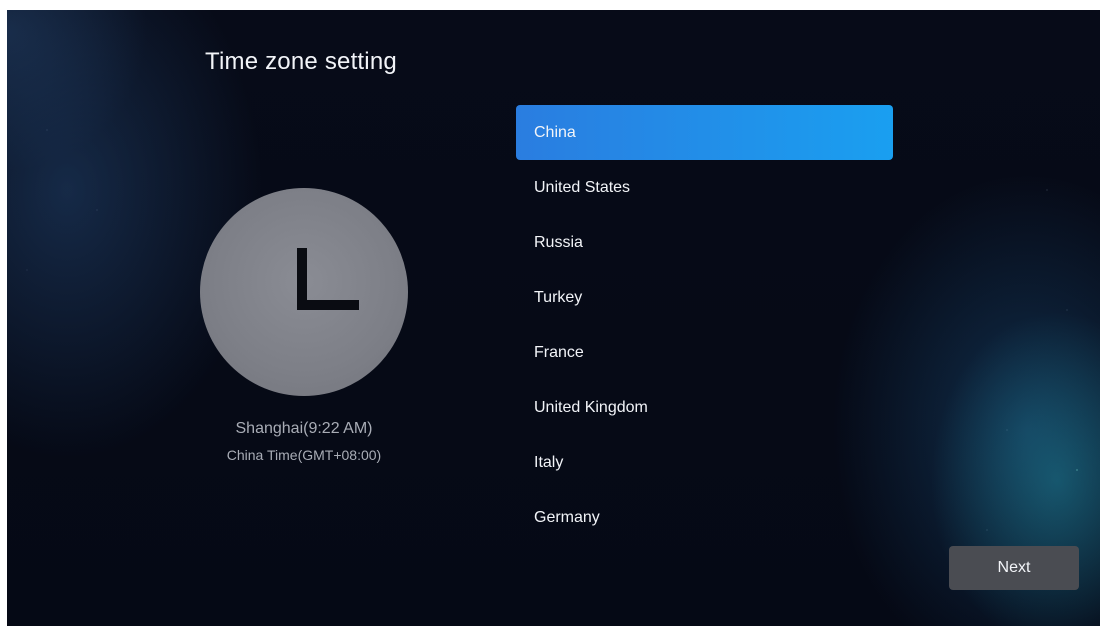 This screenshot has width=1100, height=626. What do you see at coordinates (328, 305) in the screenshot?
I see `clock-minute-hand` at bounding box center [328, 305].